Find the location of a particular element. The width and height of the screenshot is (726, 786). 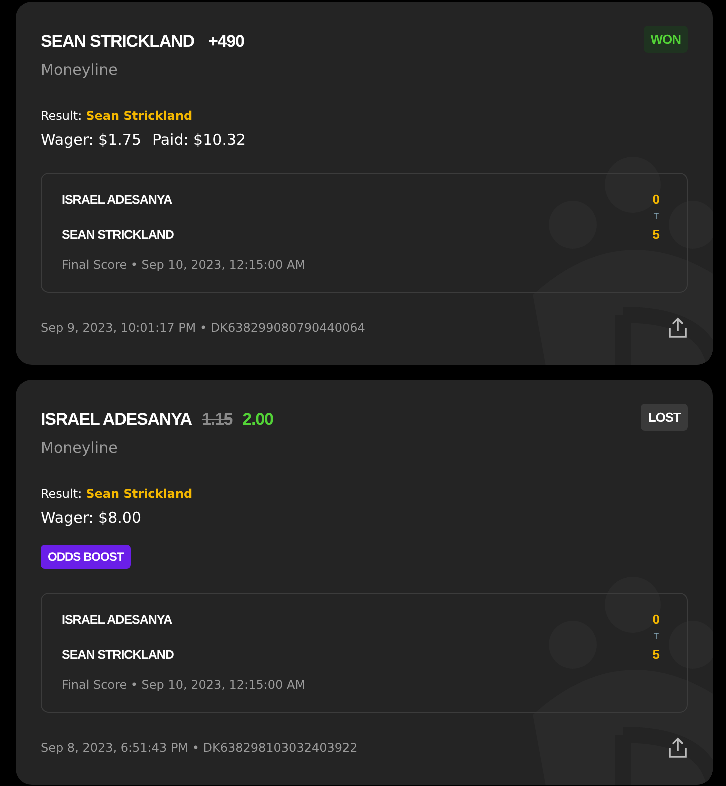

odds-boost-badge: ODDS BOOST is located at coordinates (86, 557).